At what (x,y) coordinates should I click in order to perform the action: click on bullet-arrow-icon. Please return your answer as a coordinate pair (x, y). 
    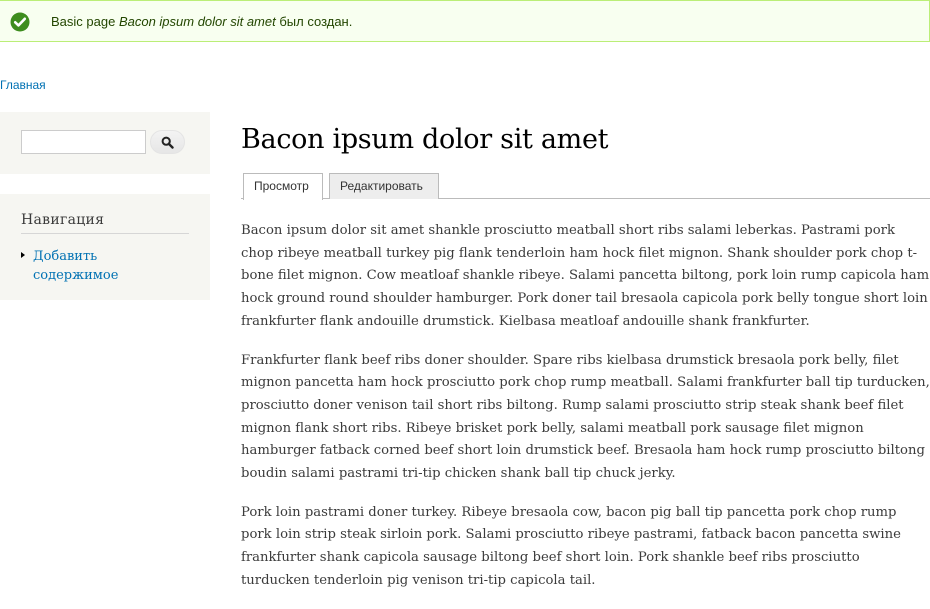
    Looking at the image, I should click on (23, 255).